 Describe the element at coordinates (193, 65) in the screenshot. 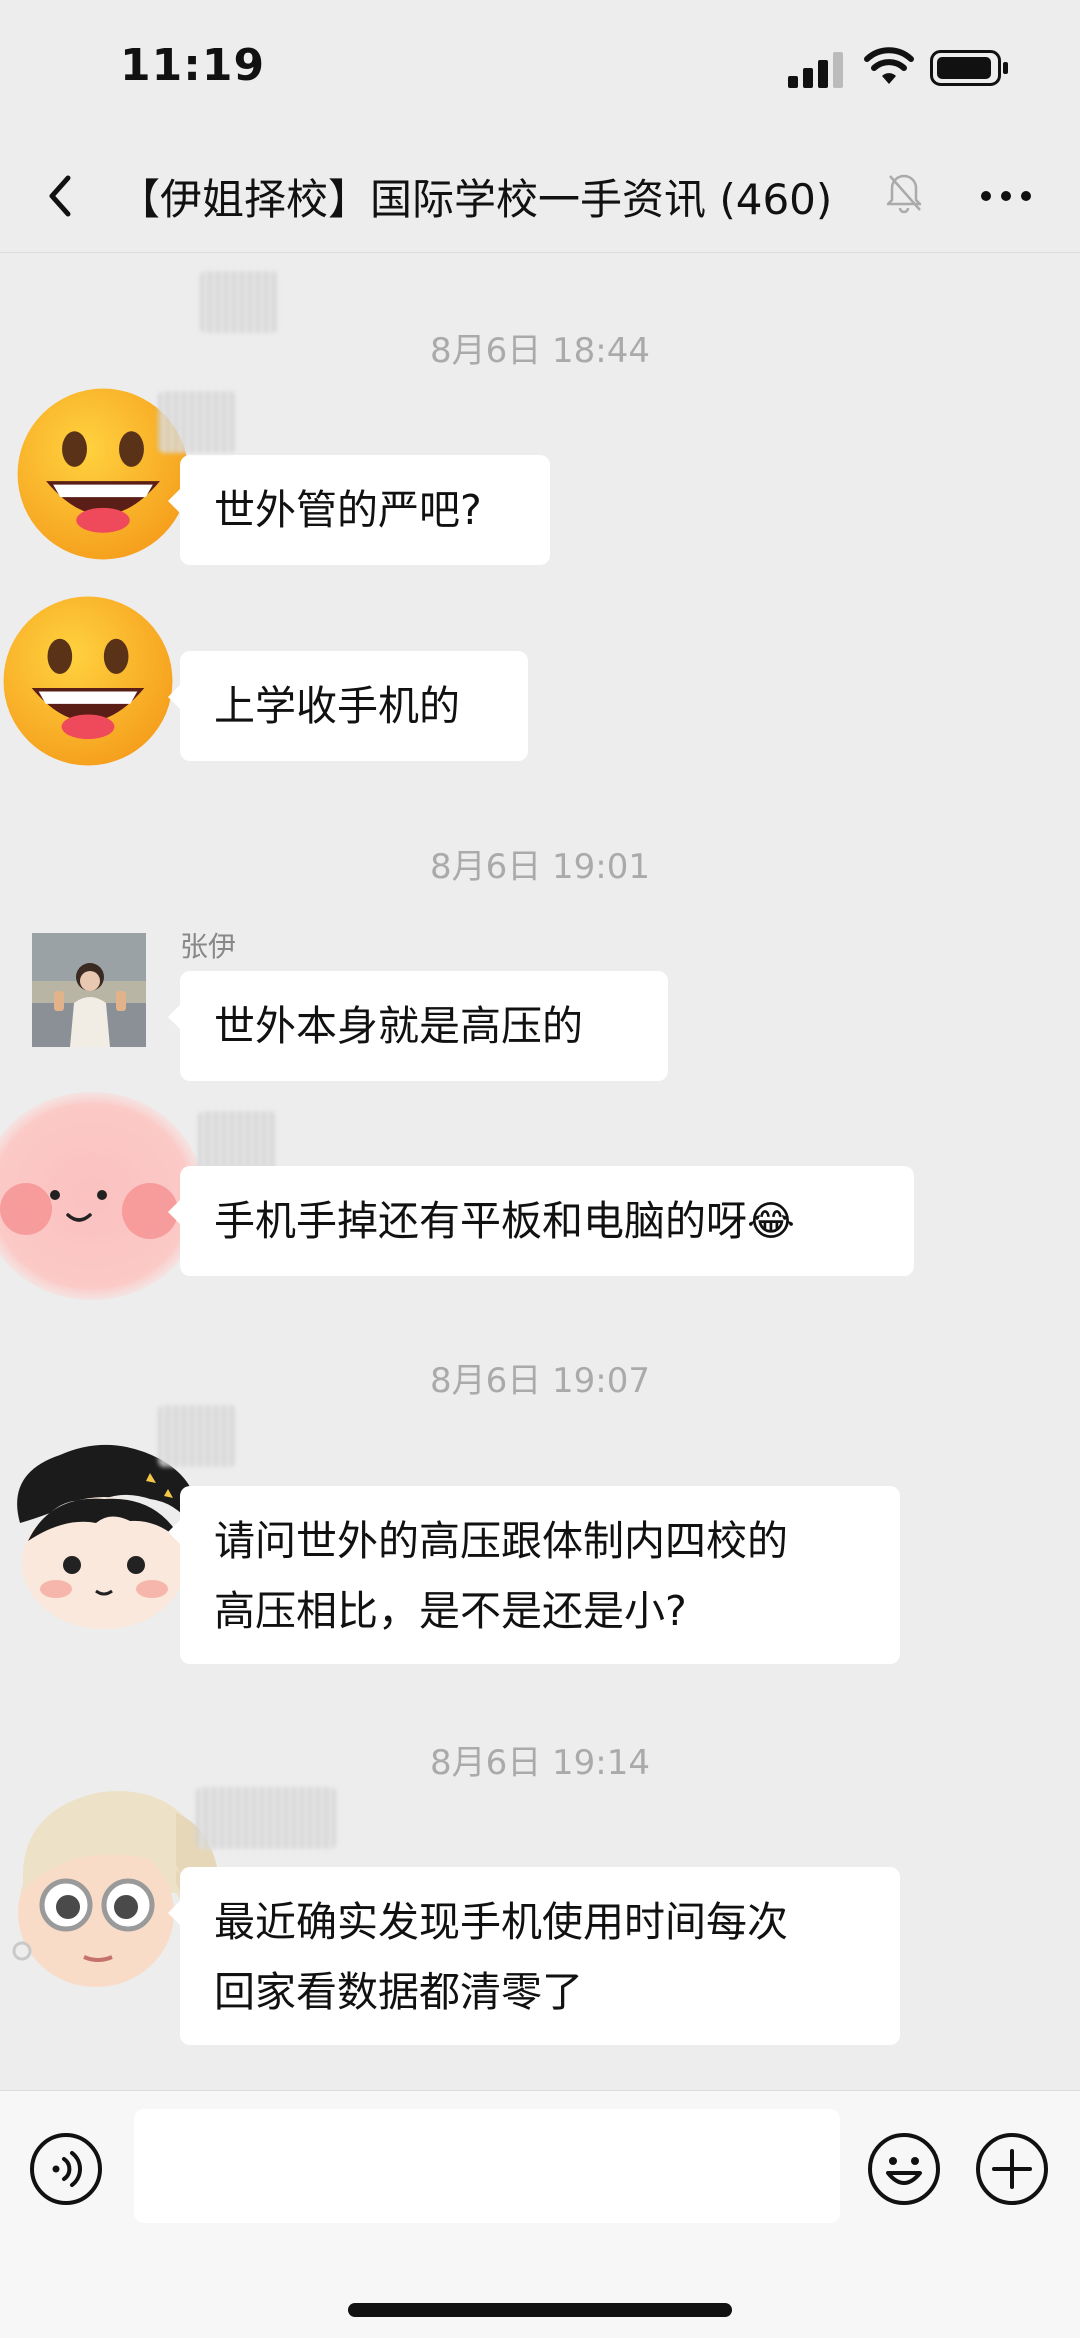

I see `status-time: 11:19` at that location.